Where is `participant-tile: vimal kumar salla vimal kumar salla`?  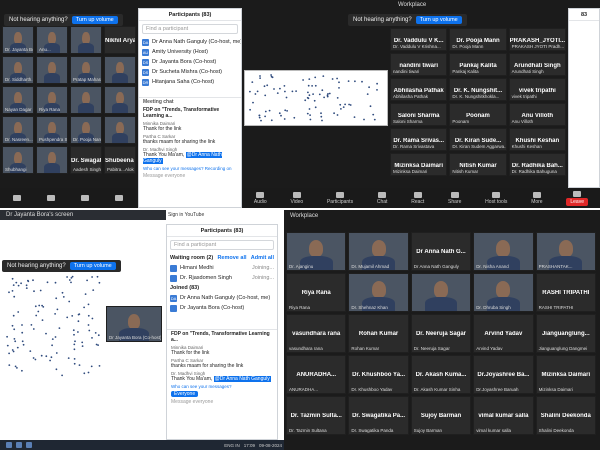
participant-tile: vimal kumar salla vimal kumar salla is located at coordinates (503, 415).